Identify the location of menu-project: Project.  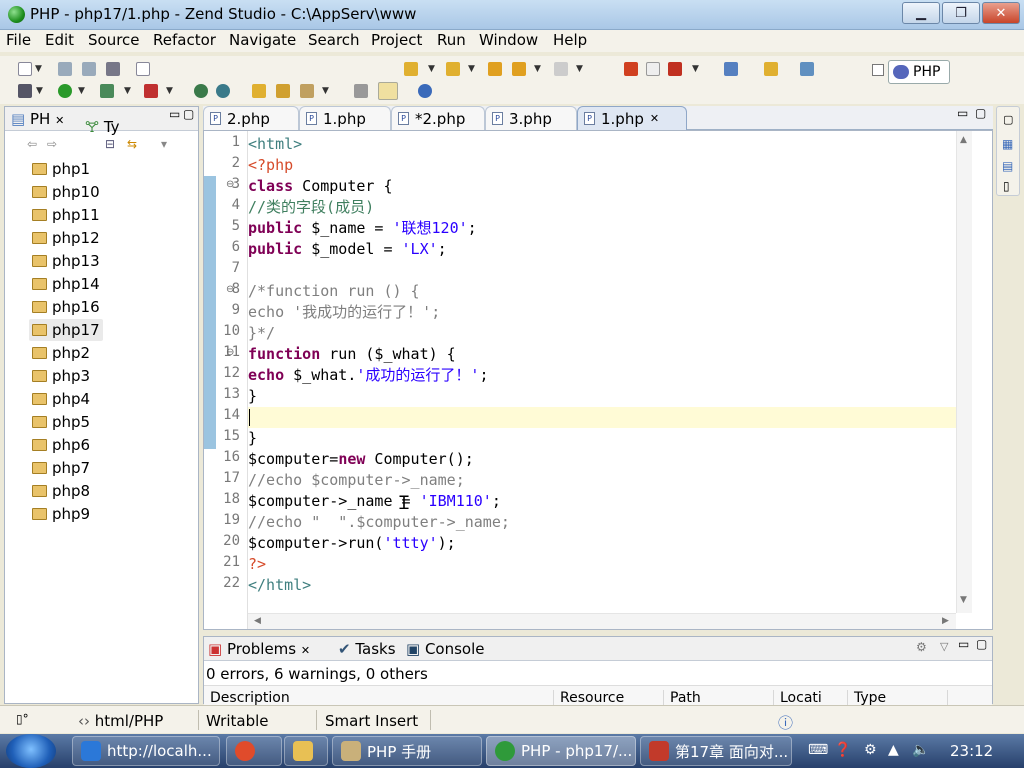
(396, 40).